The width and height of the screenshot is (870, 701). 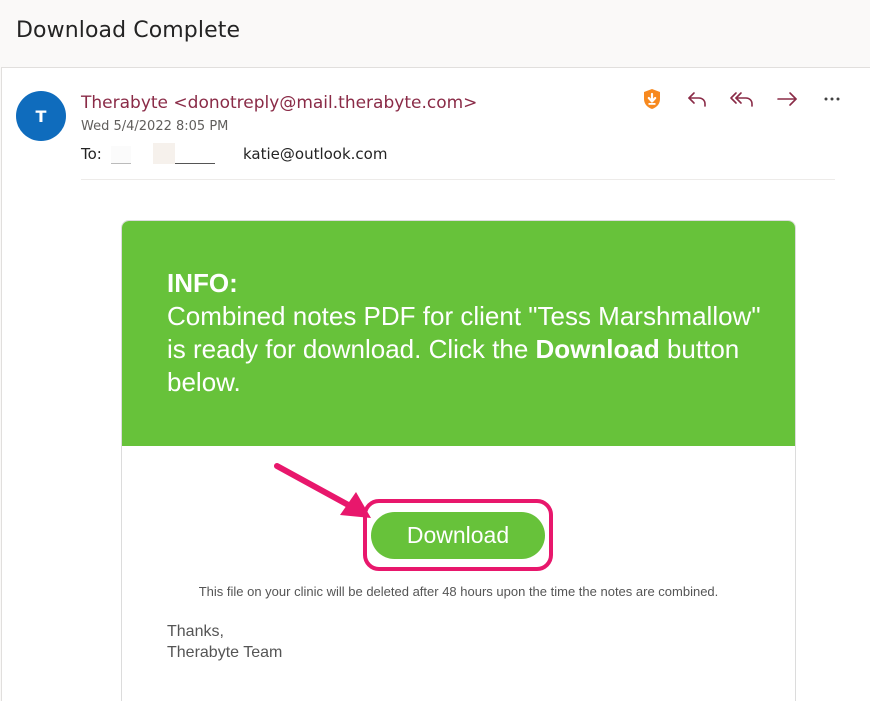 What do you see at coordinates (91, 154) in the screenshot?
I see `to-label: To:` at bounding box center [91, 154].